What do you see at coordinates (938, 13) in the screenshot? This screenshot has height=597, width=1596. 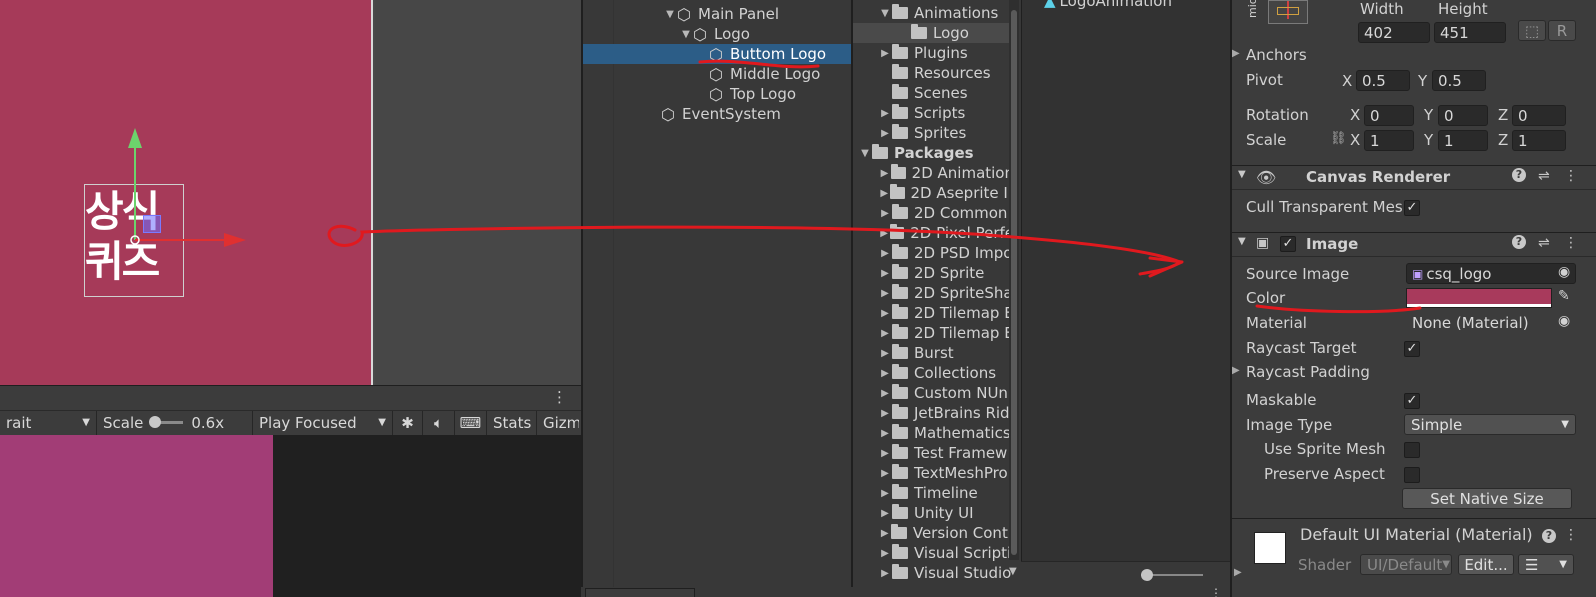 I see `project-item-animations: ▼ Animations` at bounding box center [938, 13].